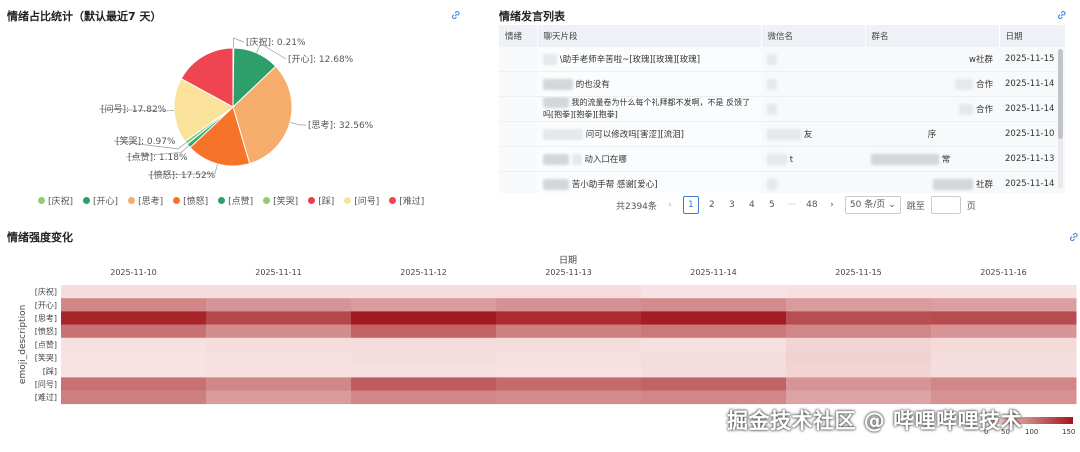 The image size is (1080, 452). I want to click on table-row: 苦小助手帮 感谢[爱心] 社群 2025-11-14, so click(782, 182).